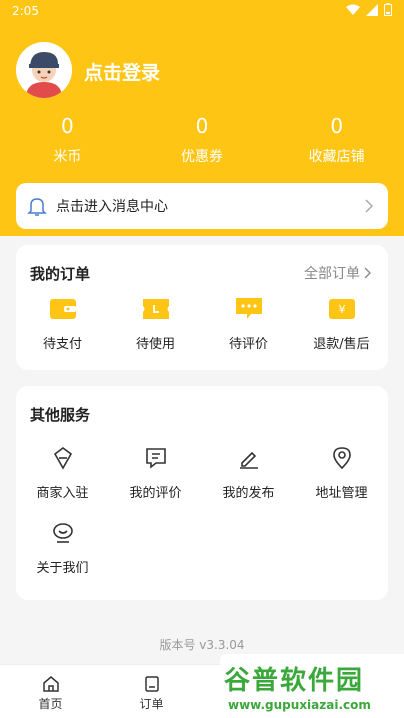  Describe the element at coordinates (155, 458) in the screenshot. I see `review-icon` at that location.